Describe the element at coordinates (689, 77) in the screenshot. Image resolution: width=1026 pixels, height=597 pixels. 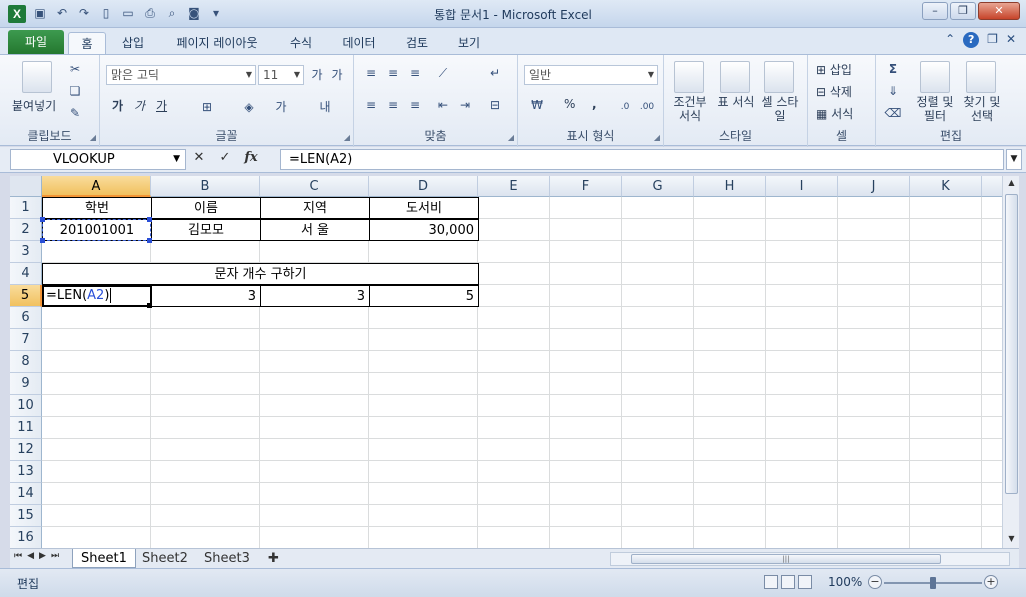
I see `conditional-format-icon` at that location.